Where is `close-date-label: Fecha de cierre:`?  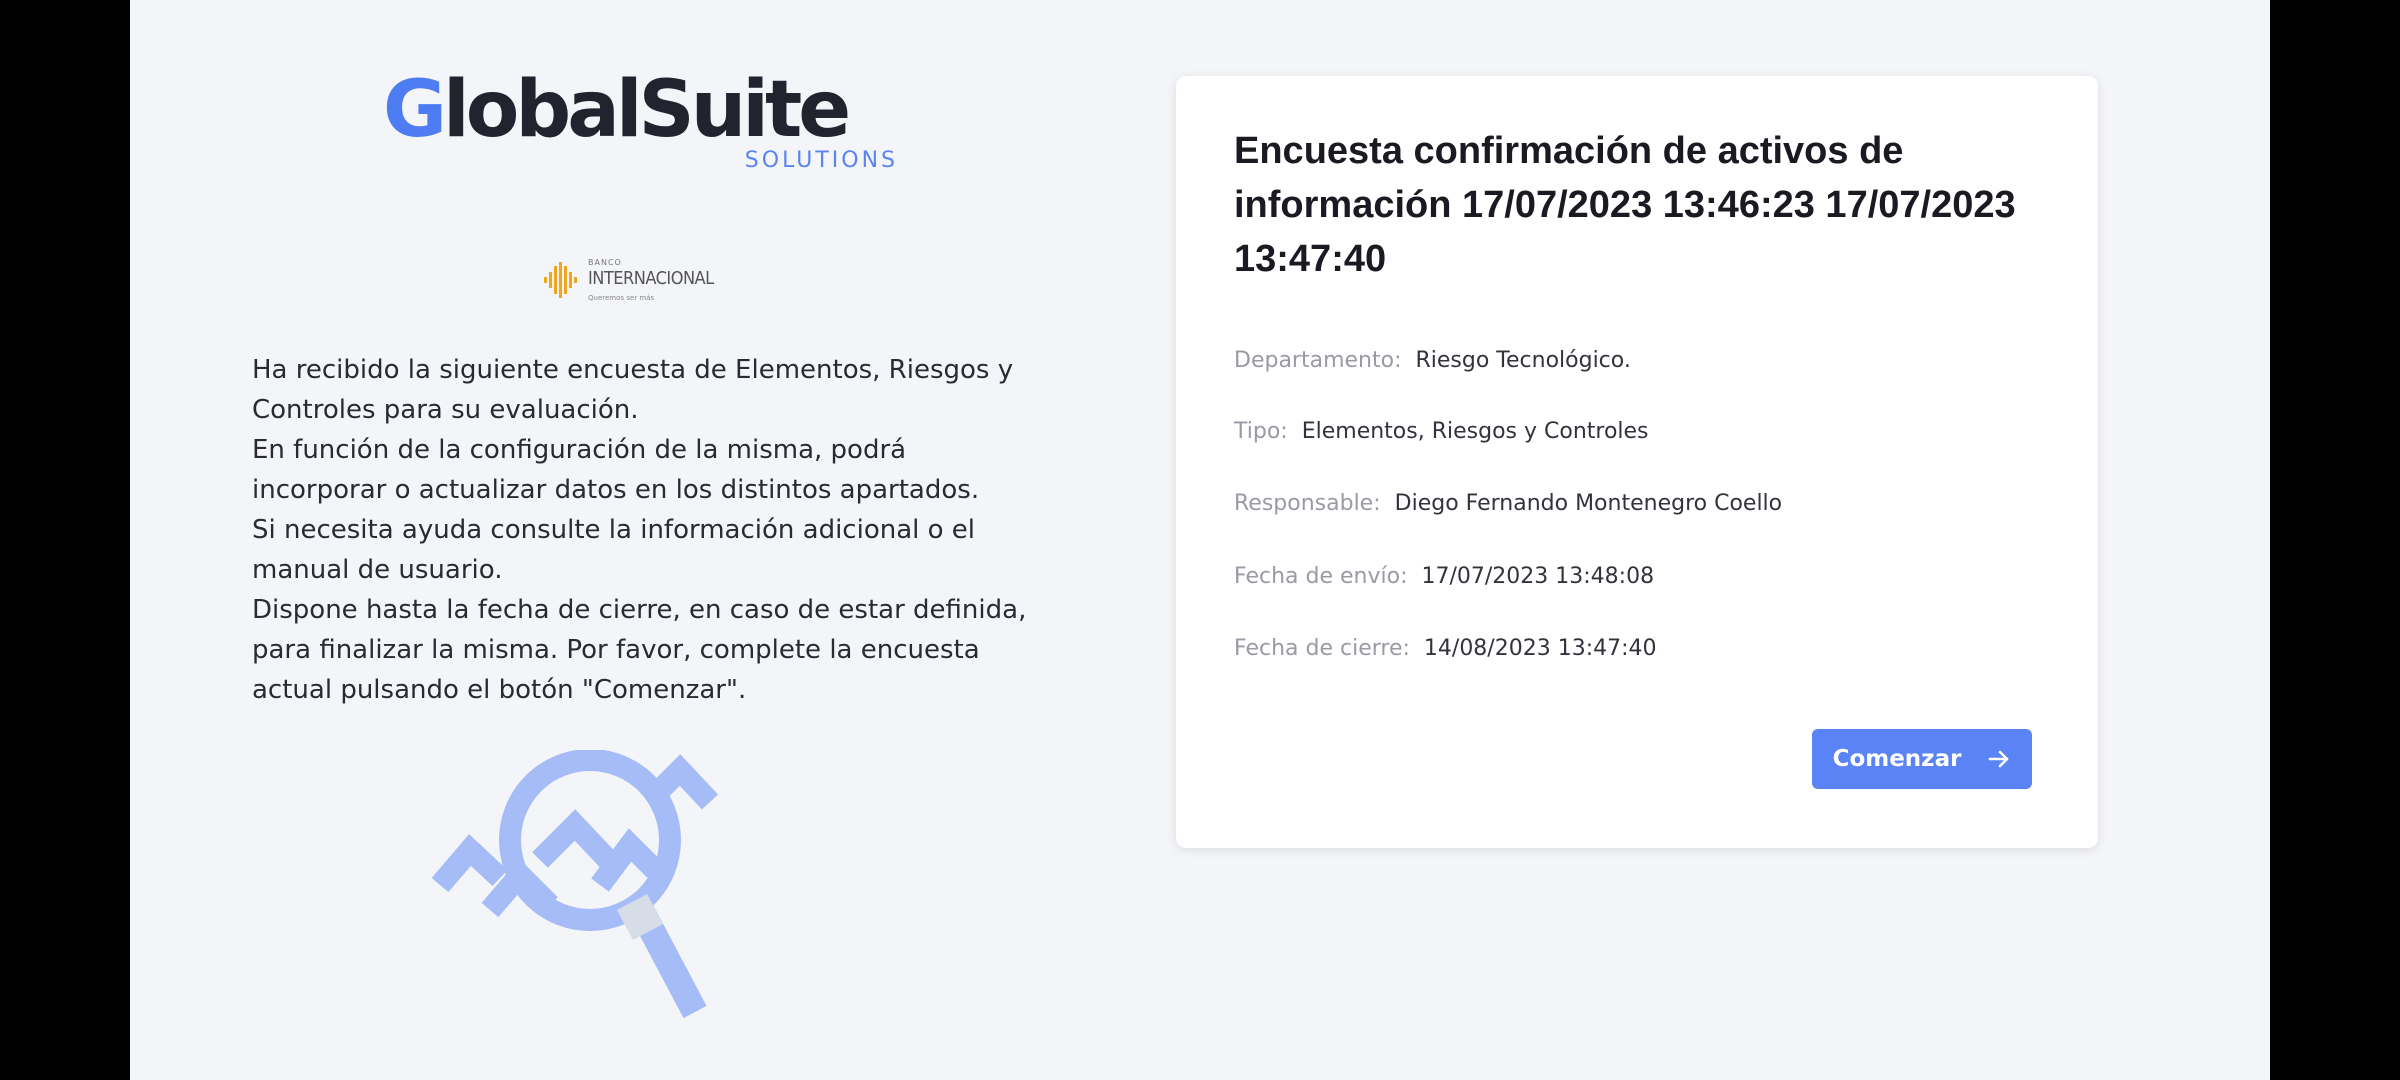
close-date-label: Fecha de cierre: is located at coordinates (1322, 648).